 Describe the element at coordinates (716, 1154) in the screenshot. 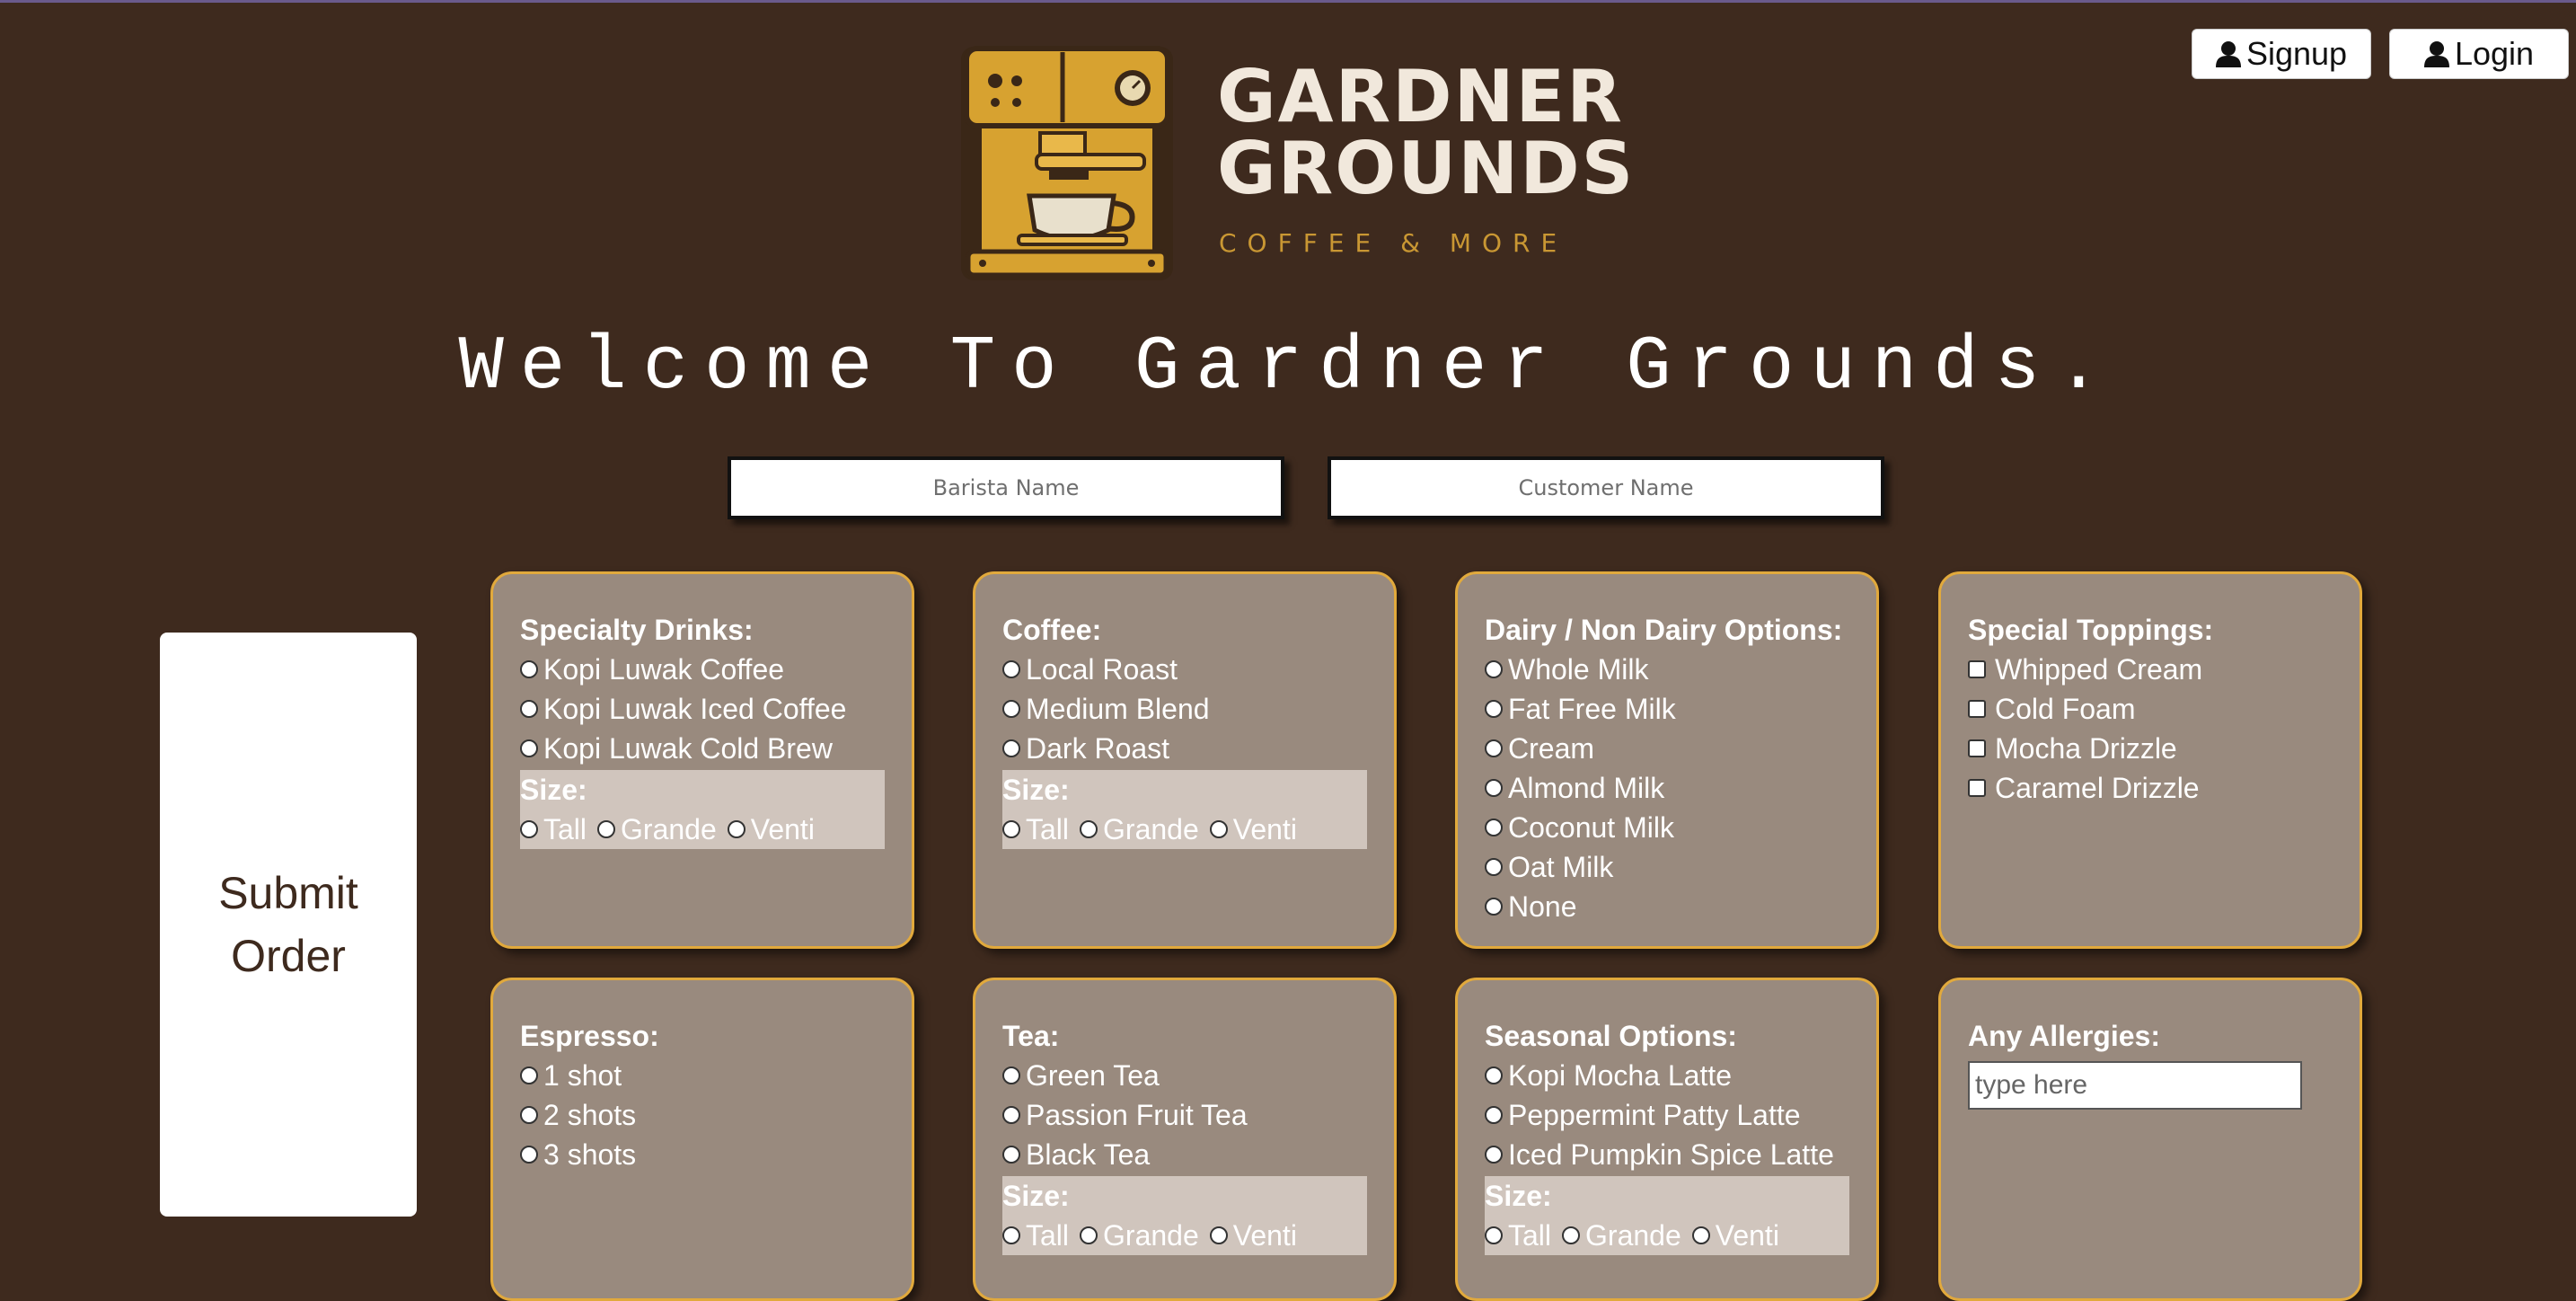

I see `espresso-option: 3 shots` at that location.